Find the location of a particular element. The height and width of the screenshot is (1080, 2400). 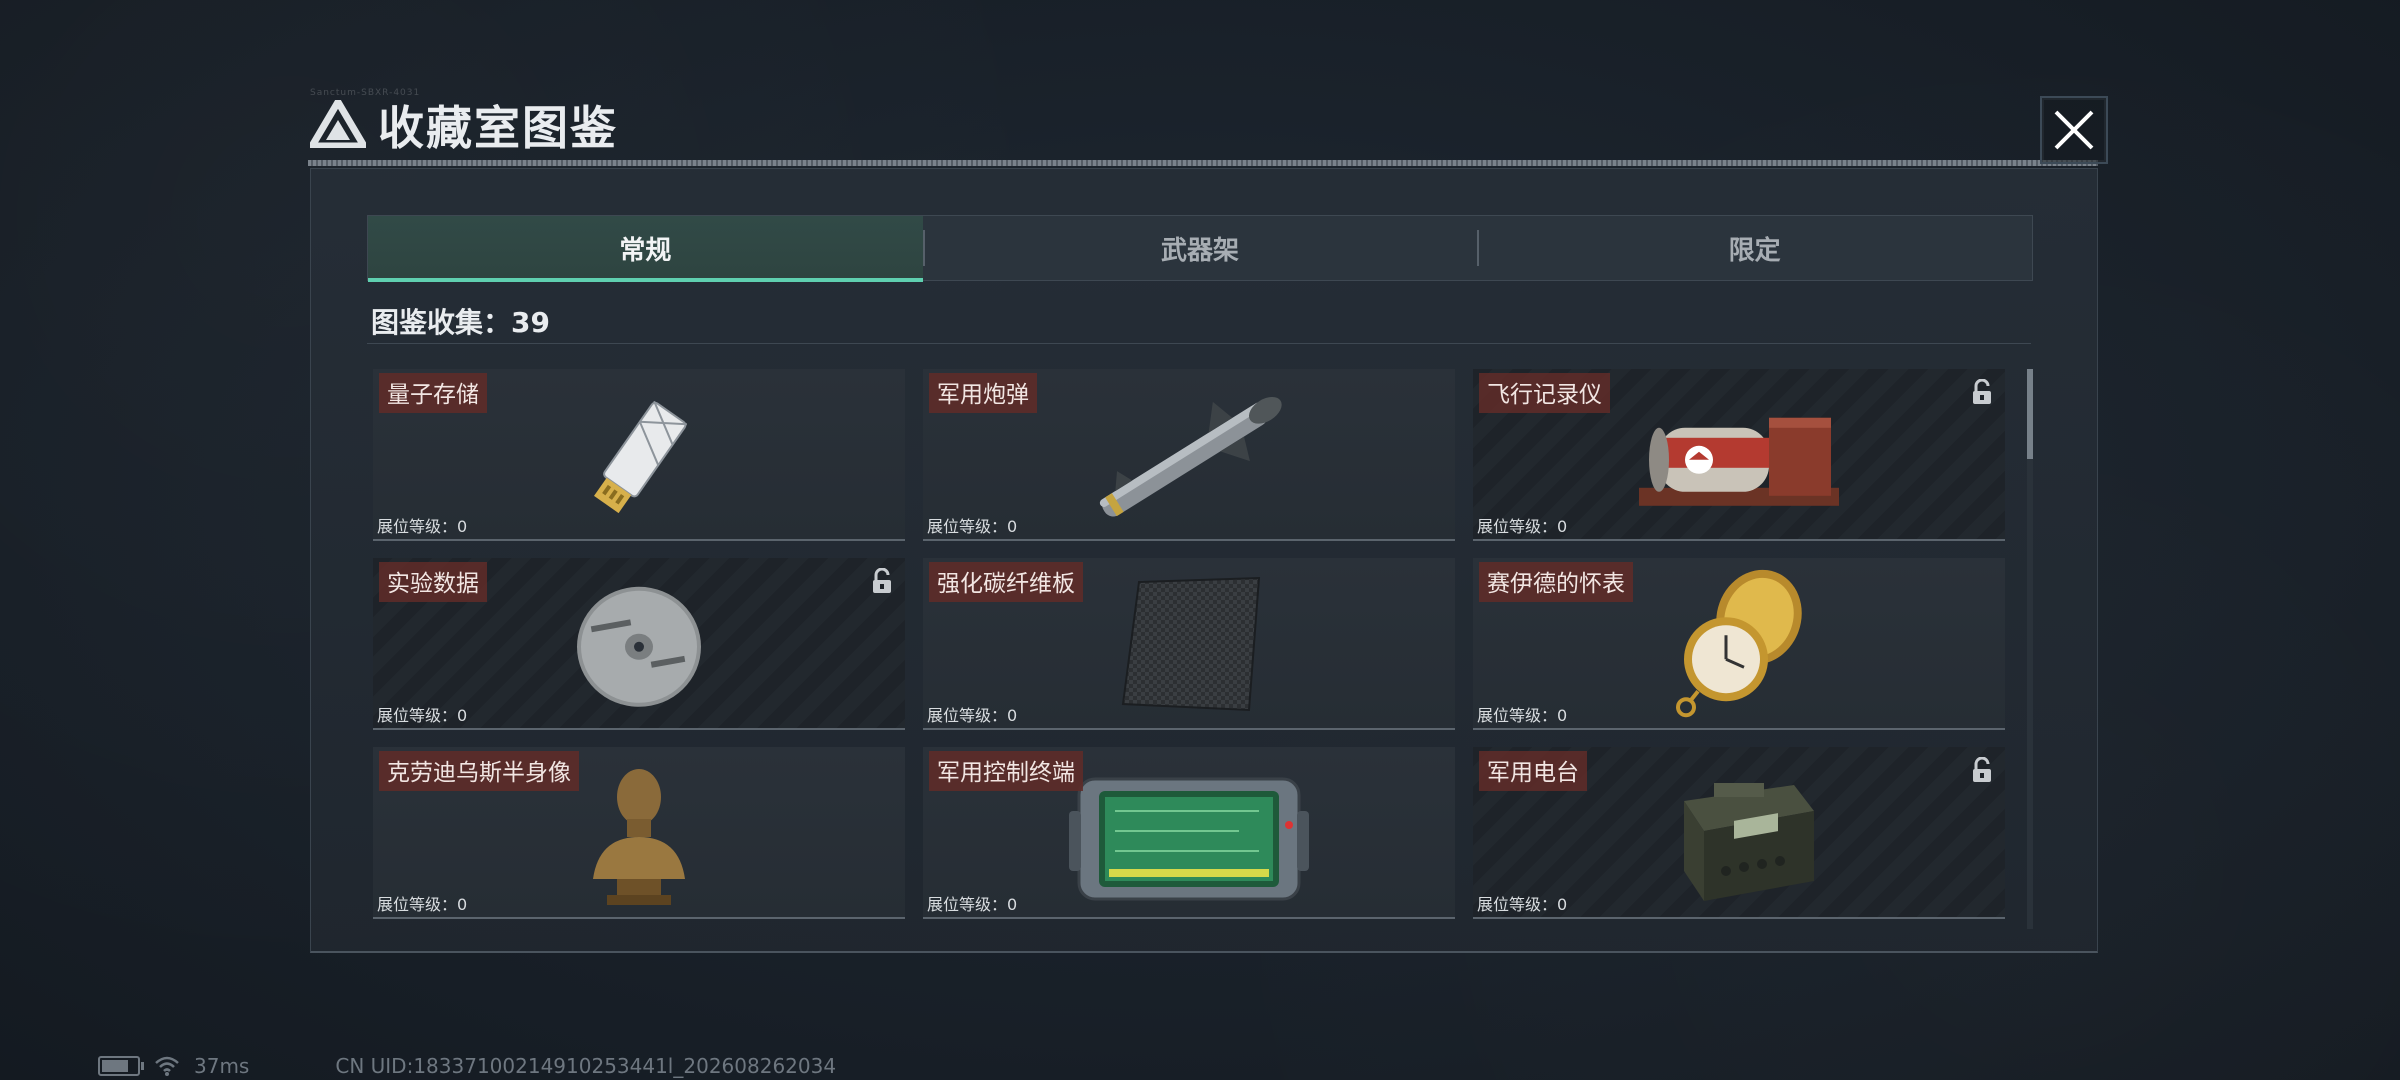

item-name: 强化碳纤维板 is located at coordinates (1006, 582).